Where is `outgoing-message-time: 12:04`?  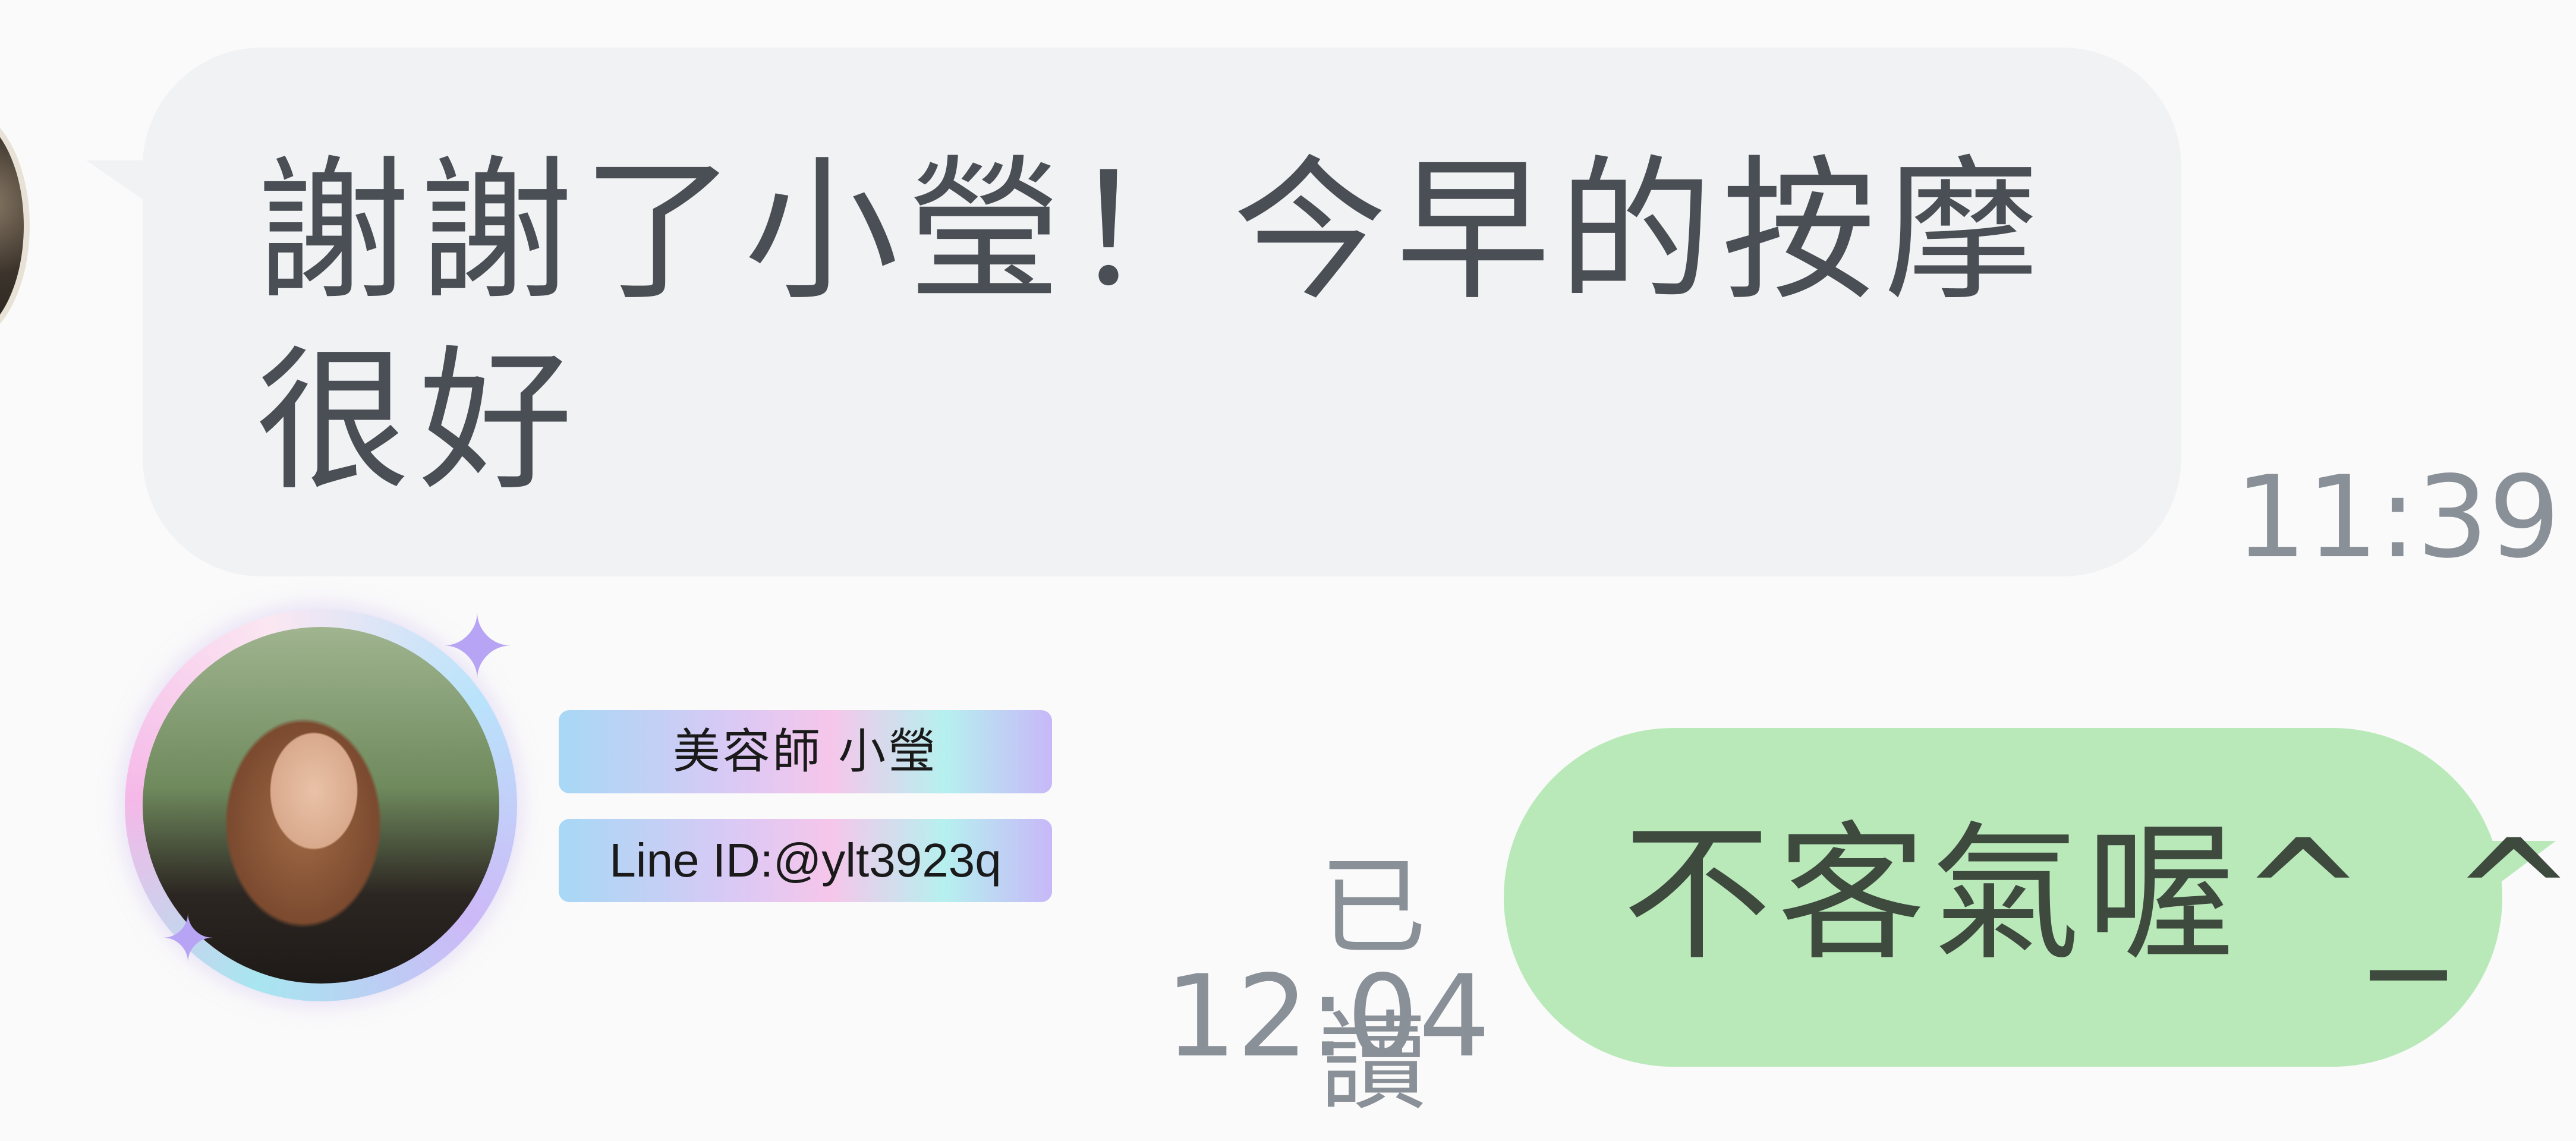
outgoing-message-time: 12:04 is located at coordinates (1328, 1016).